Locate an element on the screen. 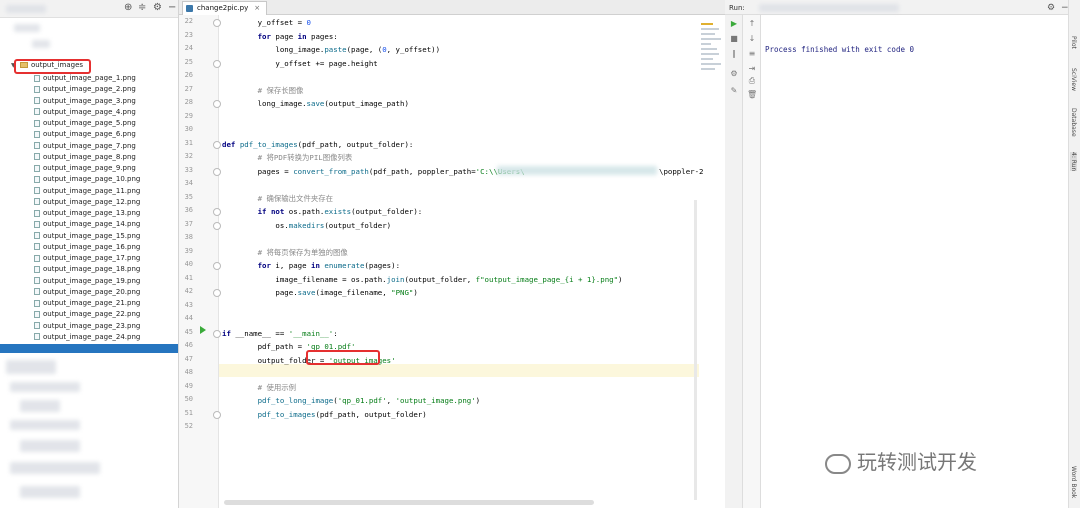 The image size is (1080, 508). horizontal-scrollbar is located at coordinates (409, 502).